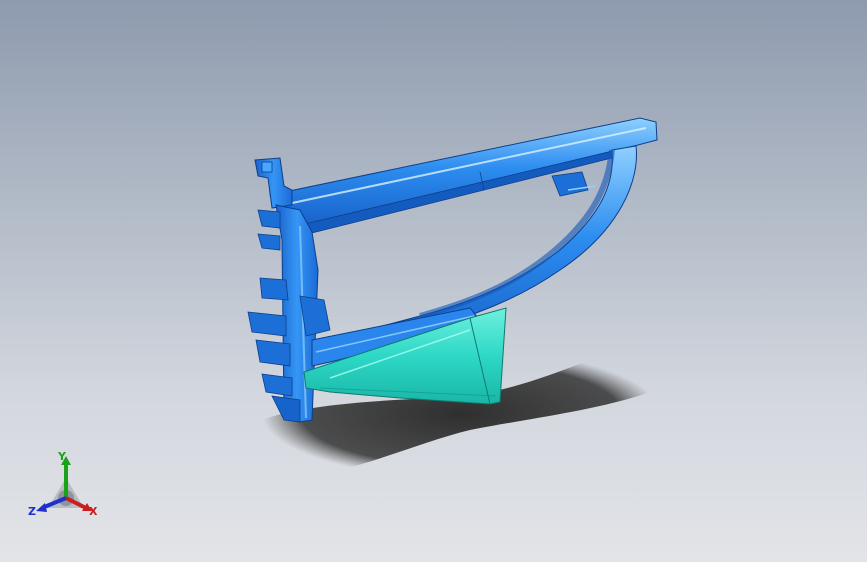 The image size is (867, 562). I want to click on y-axis-label: Y, so click(62, 456).